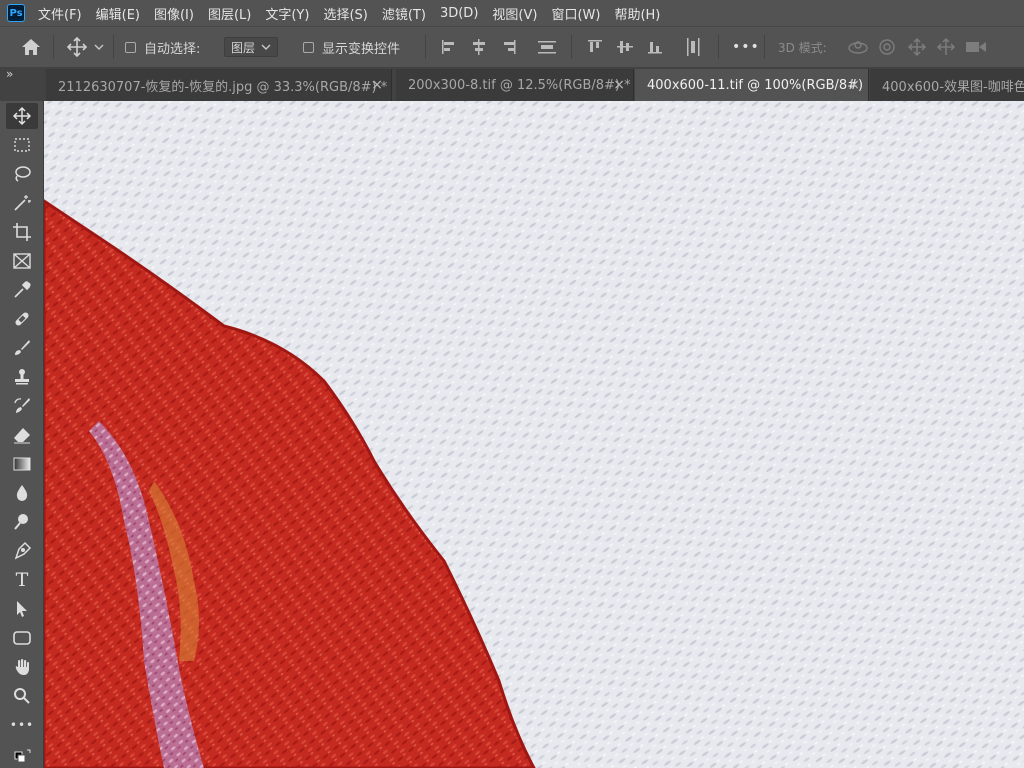  I want to click on brush-tool, so click(22, 348).